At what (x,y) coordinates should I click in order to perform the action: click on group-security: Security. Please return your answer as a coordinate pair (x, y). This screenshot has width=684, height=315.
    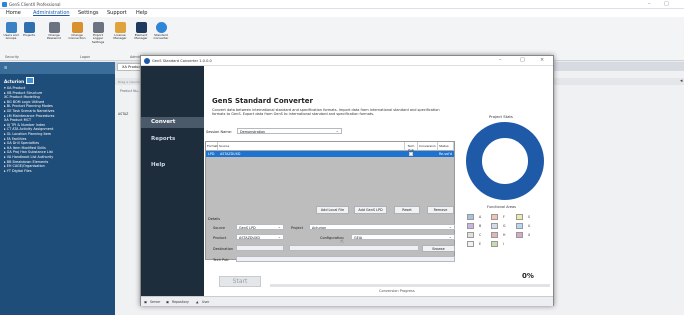
    Looking at the image, I should click on (12, 57).